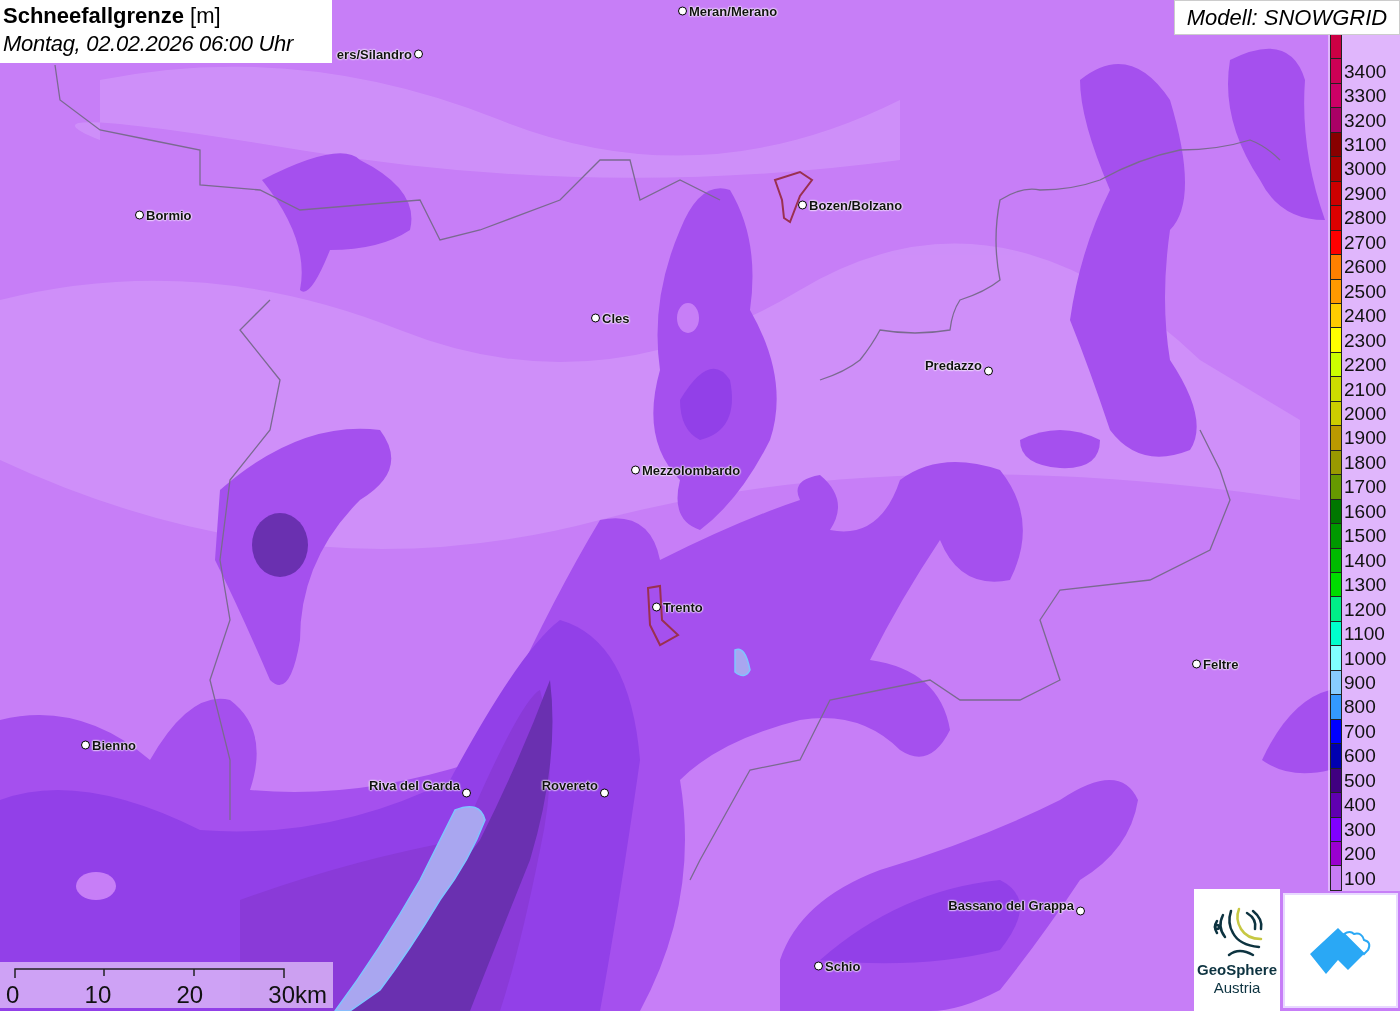 This screenshot has height=1011, width=1400. Describe the element at coordinates (1365, 536) in the screenshot. I see `legend-label: 1500` at that location.